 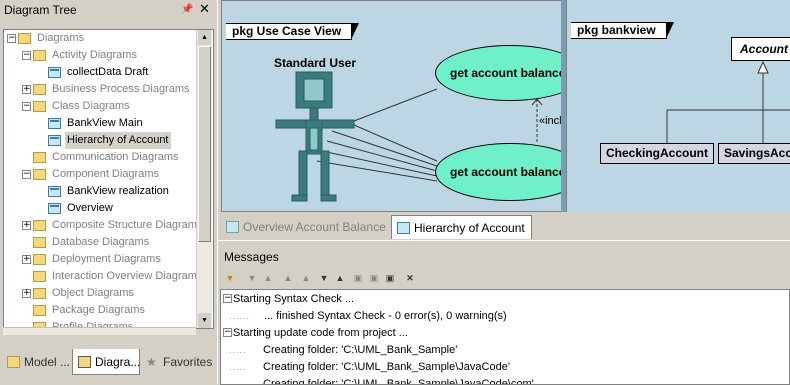 What do you see at coordinates (657, 153) in the screenshot?
I see `class-box: CheckingAccount` at bounding box center [657, 153].